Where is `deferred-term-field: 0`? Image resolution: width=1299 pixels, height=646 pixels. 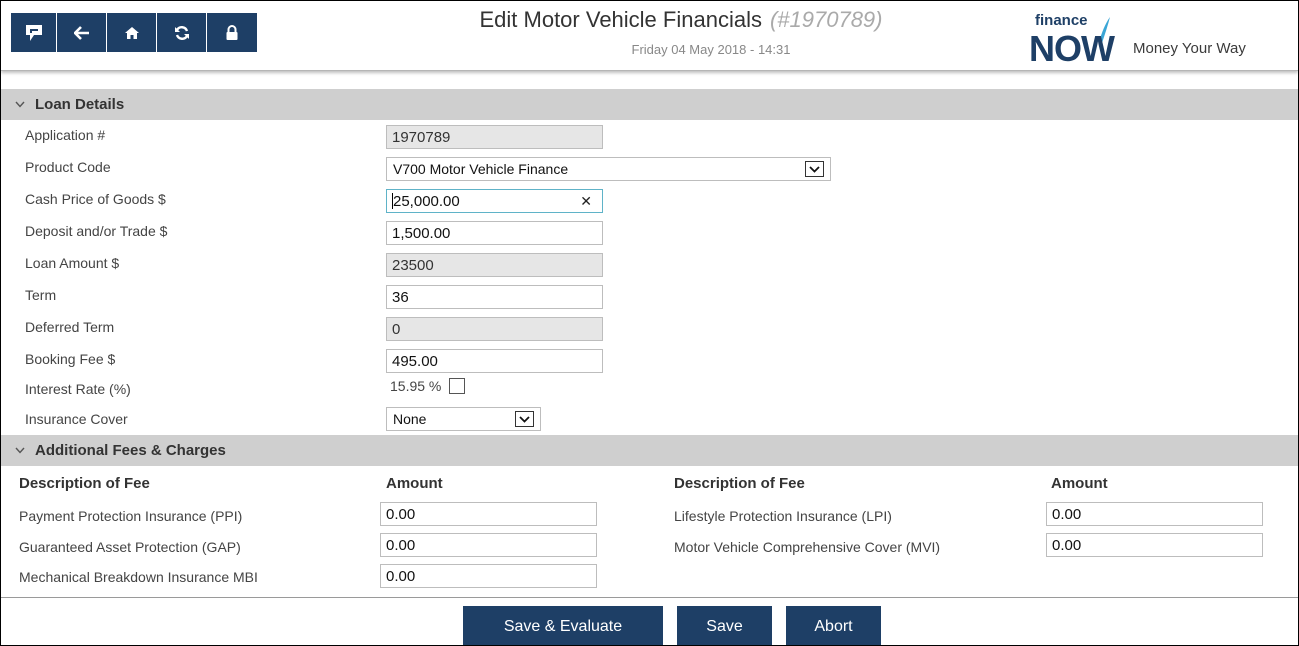 deferred-term-field: 0 is located at coordinates (494, 329).